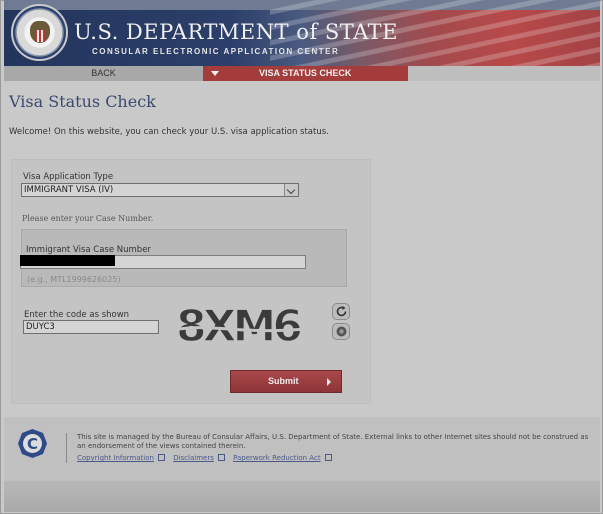  I want to click on submit-label: Submit, so click(283, 381).